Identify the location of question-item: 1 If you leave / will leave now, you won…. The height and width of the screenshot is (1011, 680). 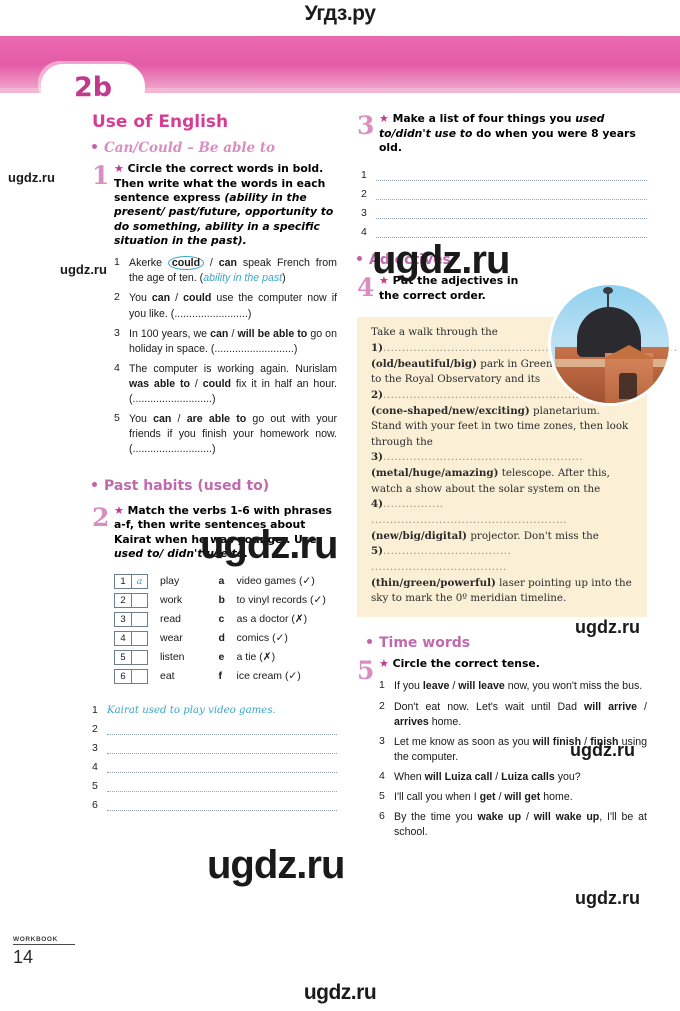
(513, 686).